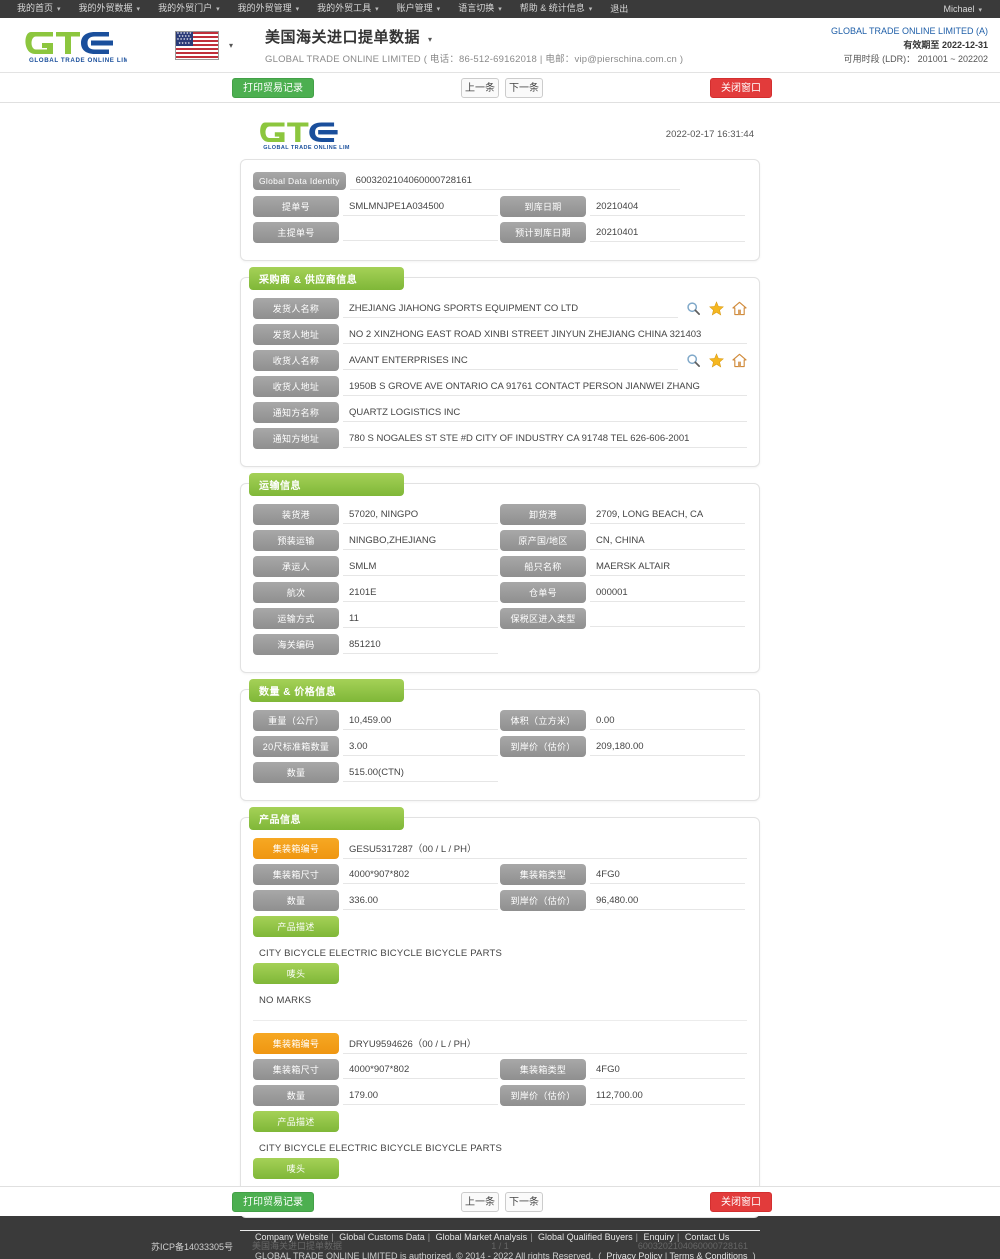 The image size is (1000, 1259). Describe the element at coordinates (296, 746) in the screenshot. I see `teu-count-label: 20尺标准箱数量` at that location.